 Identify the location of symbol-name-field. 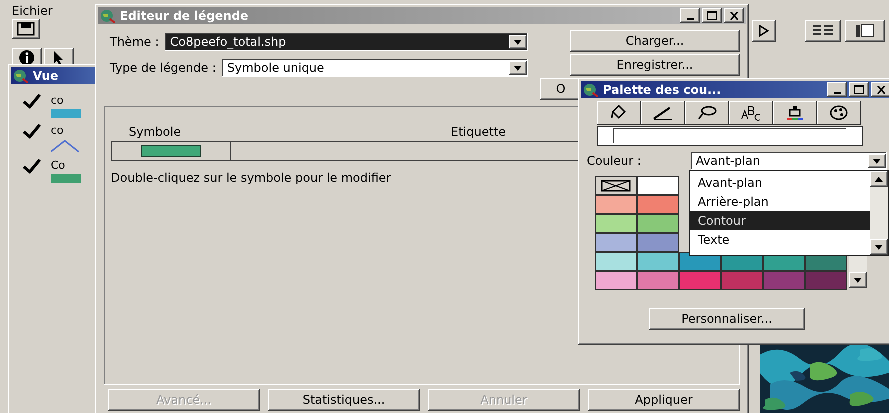
(730, 136).